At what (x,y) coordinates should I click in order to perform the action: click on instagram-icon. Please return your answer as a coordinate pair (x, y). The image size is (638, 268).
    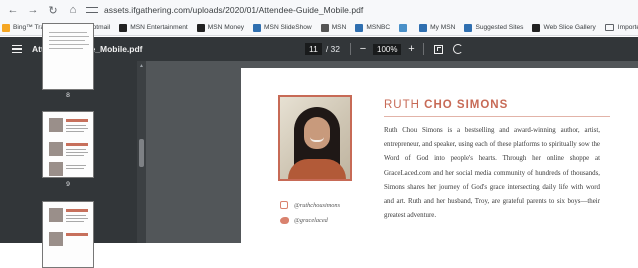
    Looking at the image, I should click on (284, 205).